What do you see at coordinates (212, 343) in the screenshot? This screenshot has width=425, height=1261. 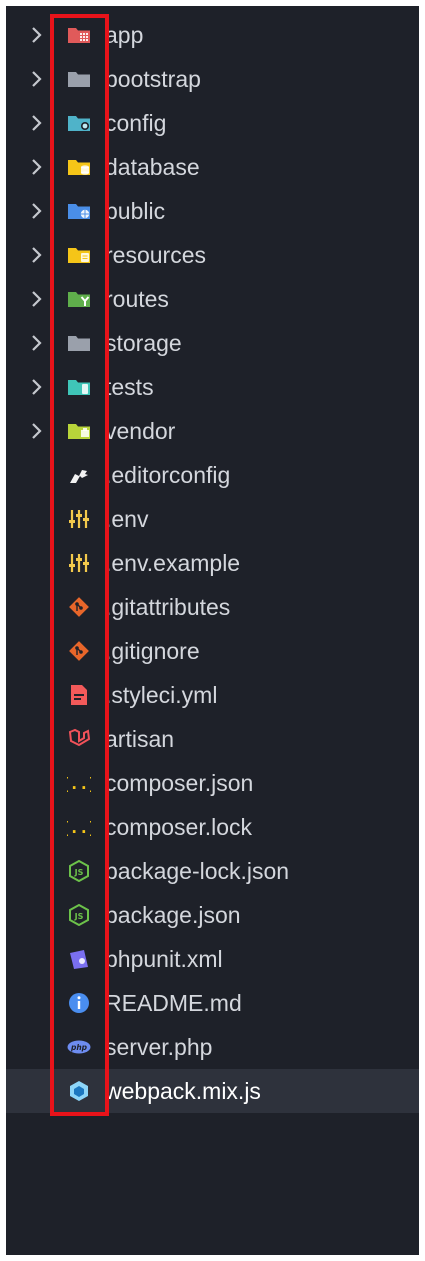 I see `folder-row: storage` at bounding box center [212, 343].